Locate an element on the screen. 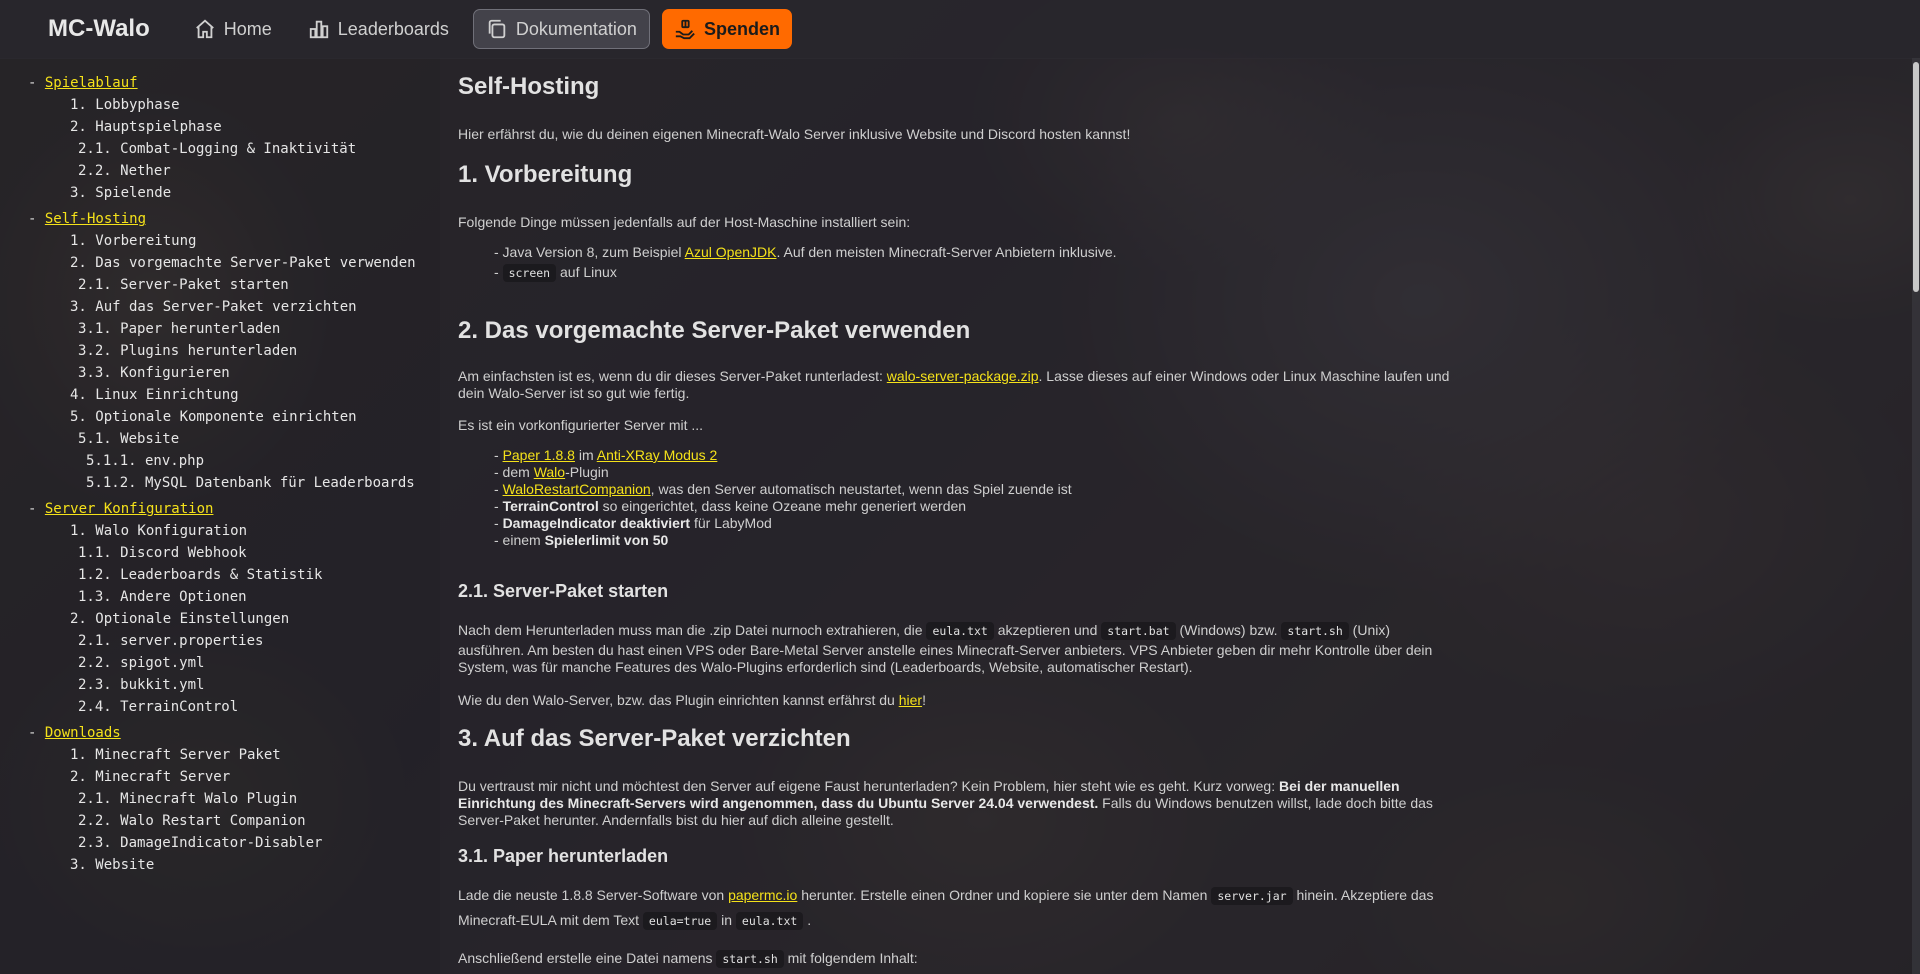 The image size is (1920, 974). toc-item: 3. Spielende is located at coordinates (220, 193).